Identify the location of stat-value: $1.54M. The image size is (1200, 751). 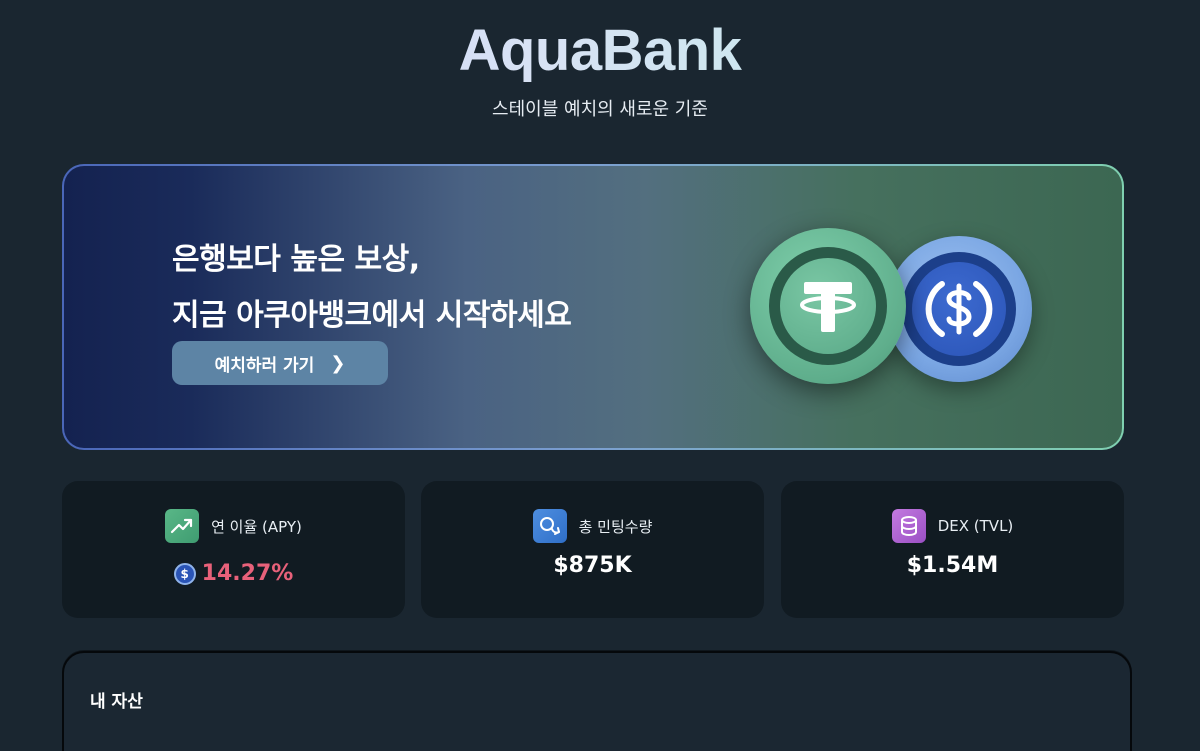
(952, 565).